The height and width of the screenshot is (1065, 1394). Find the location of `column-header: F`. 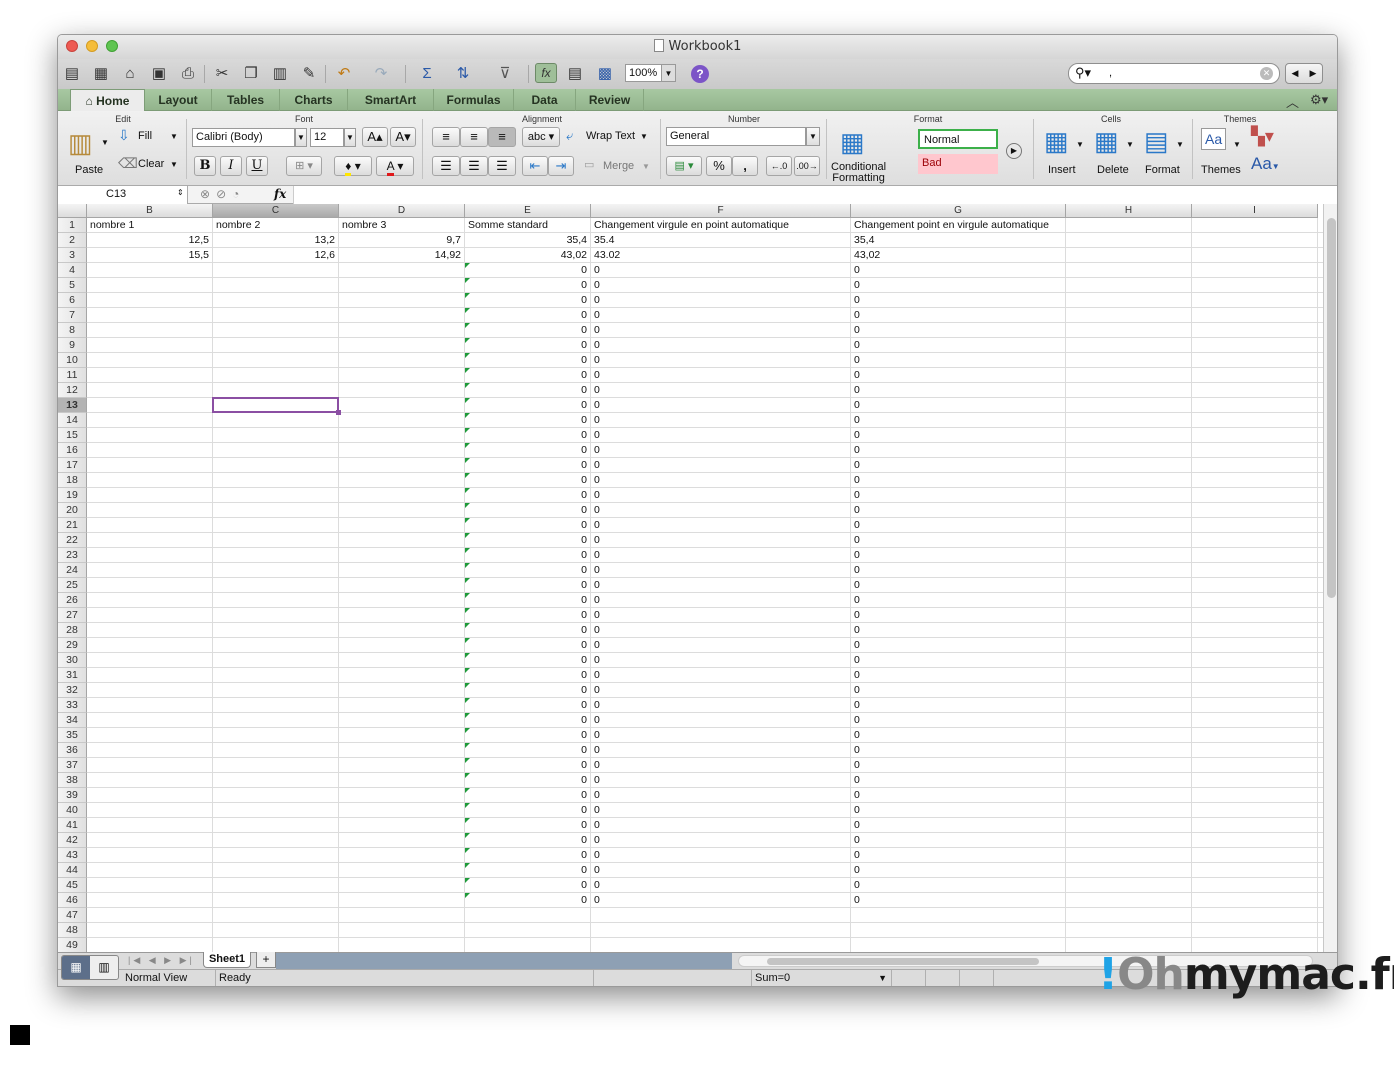

column-header: F is located at coordinates (721, 211).